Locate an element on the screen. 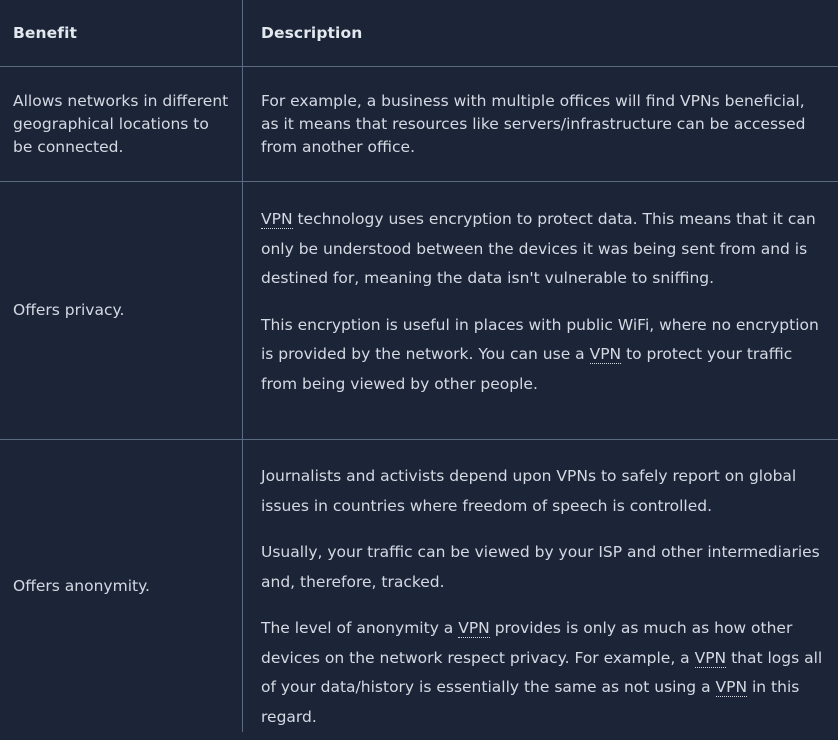  benefit-text: Offers anonymity. is located at coordinates (81, 585).